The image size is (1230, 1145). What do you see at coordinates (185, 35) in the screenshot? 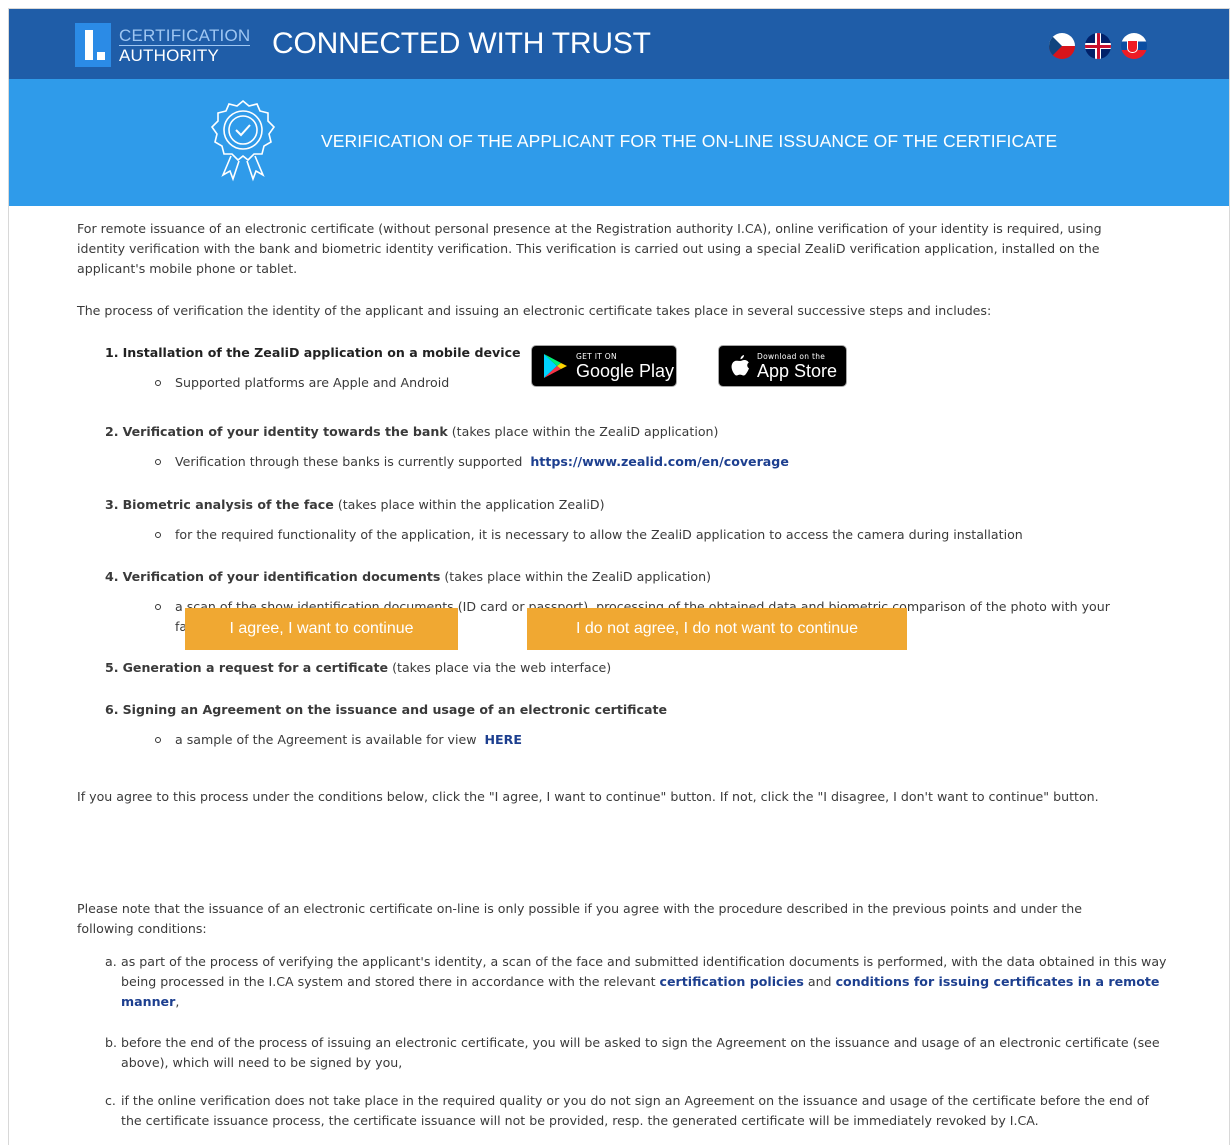
I see `logo-line-1: CERTIFICATION` at bounding box center [185, 35].